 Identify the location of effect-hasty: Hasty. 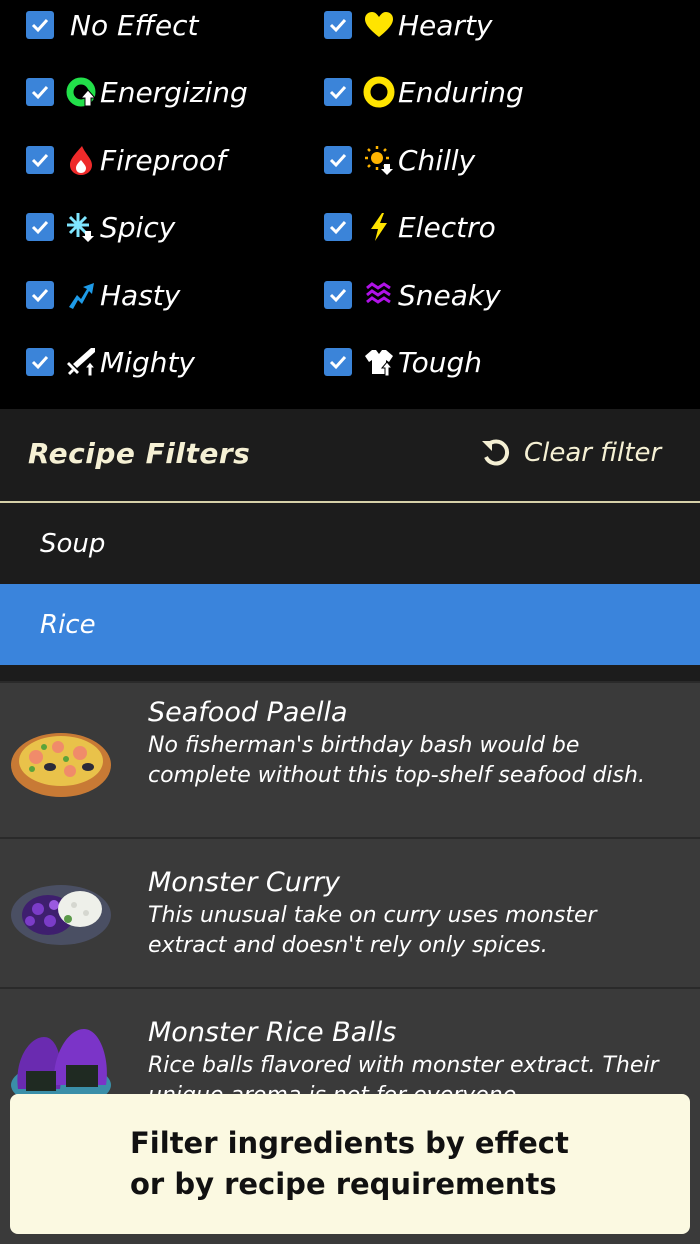
(103, 295).